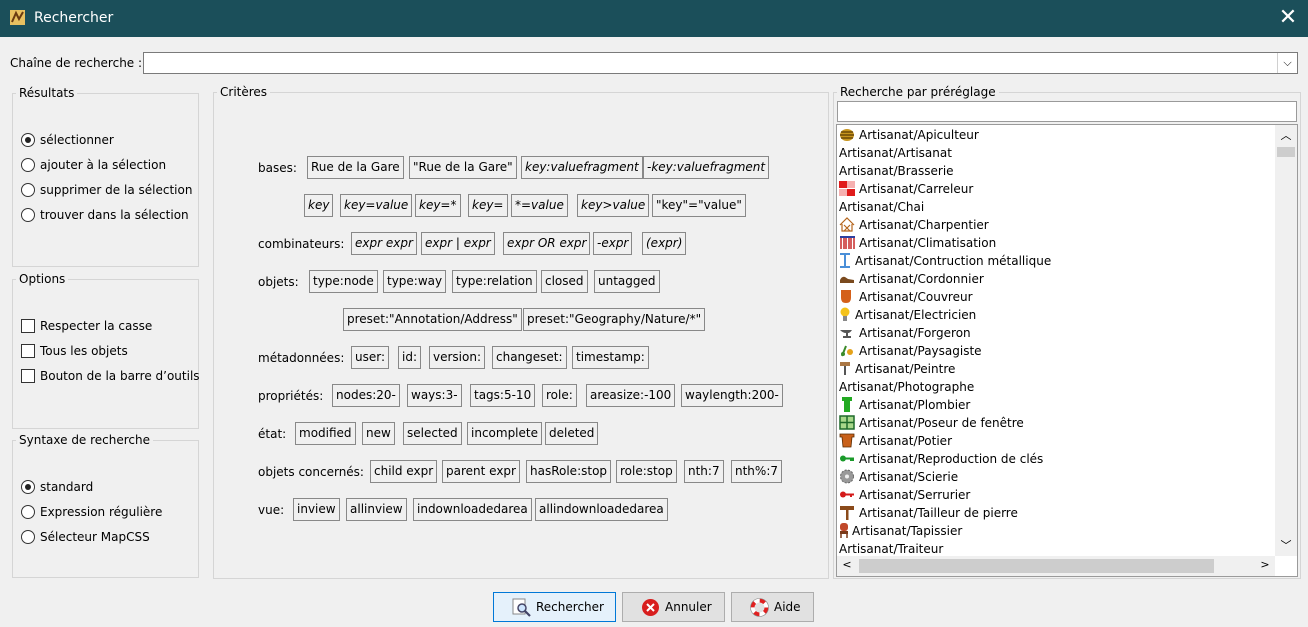  Describe the element at coordinates (613, 243) in the screenshot. I see `token-not-expr: -expr` at that location.